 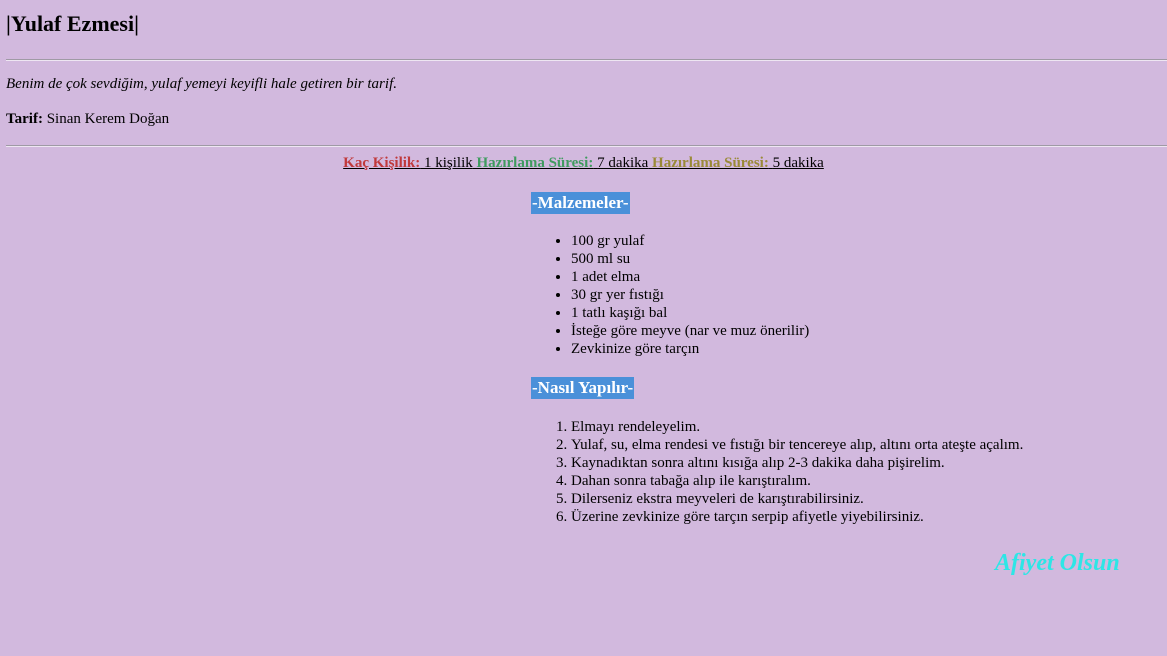 I want to click on prep-time-label: Hazırlama Süresi:, so click(x=535, y=163).